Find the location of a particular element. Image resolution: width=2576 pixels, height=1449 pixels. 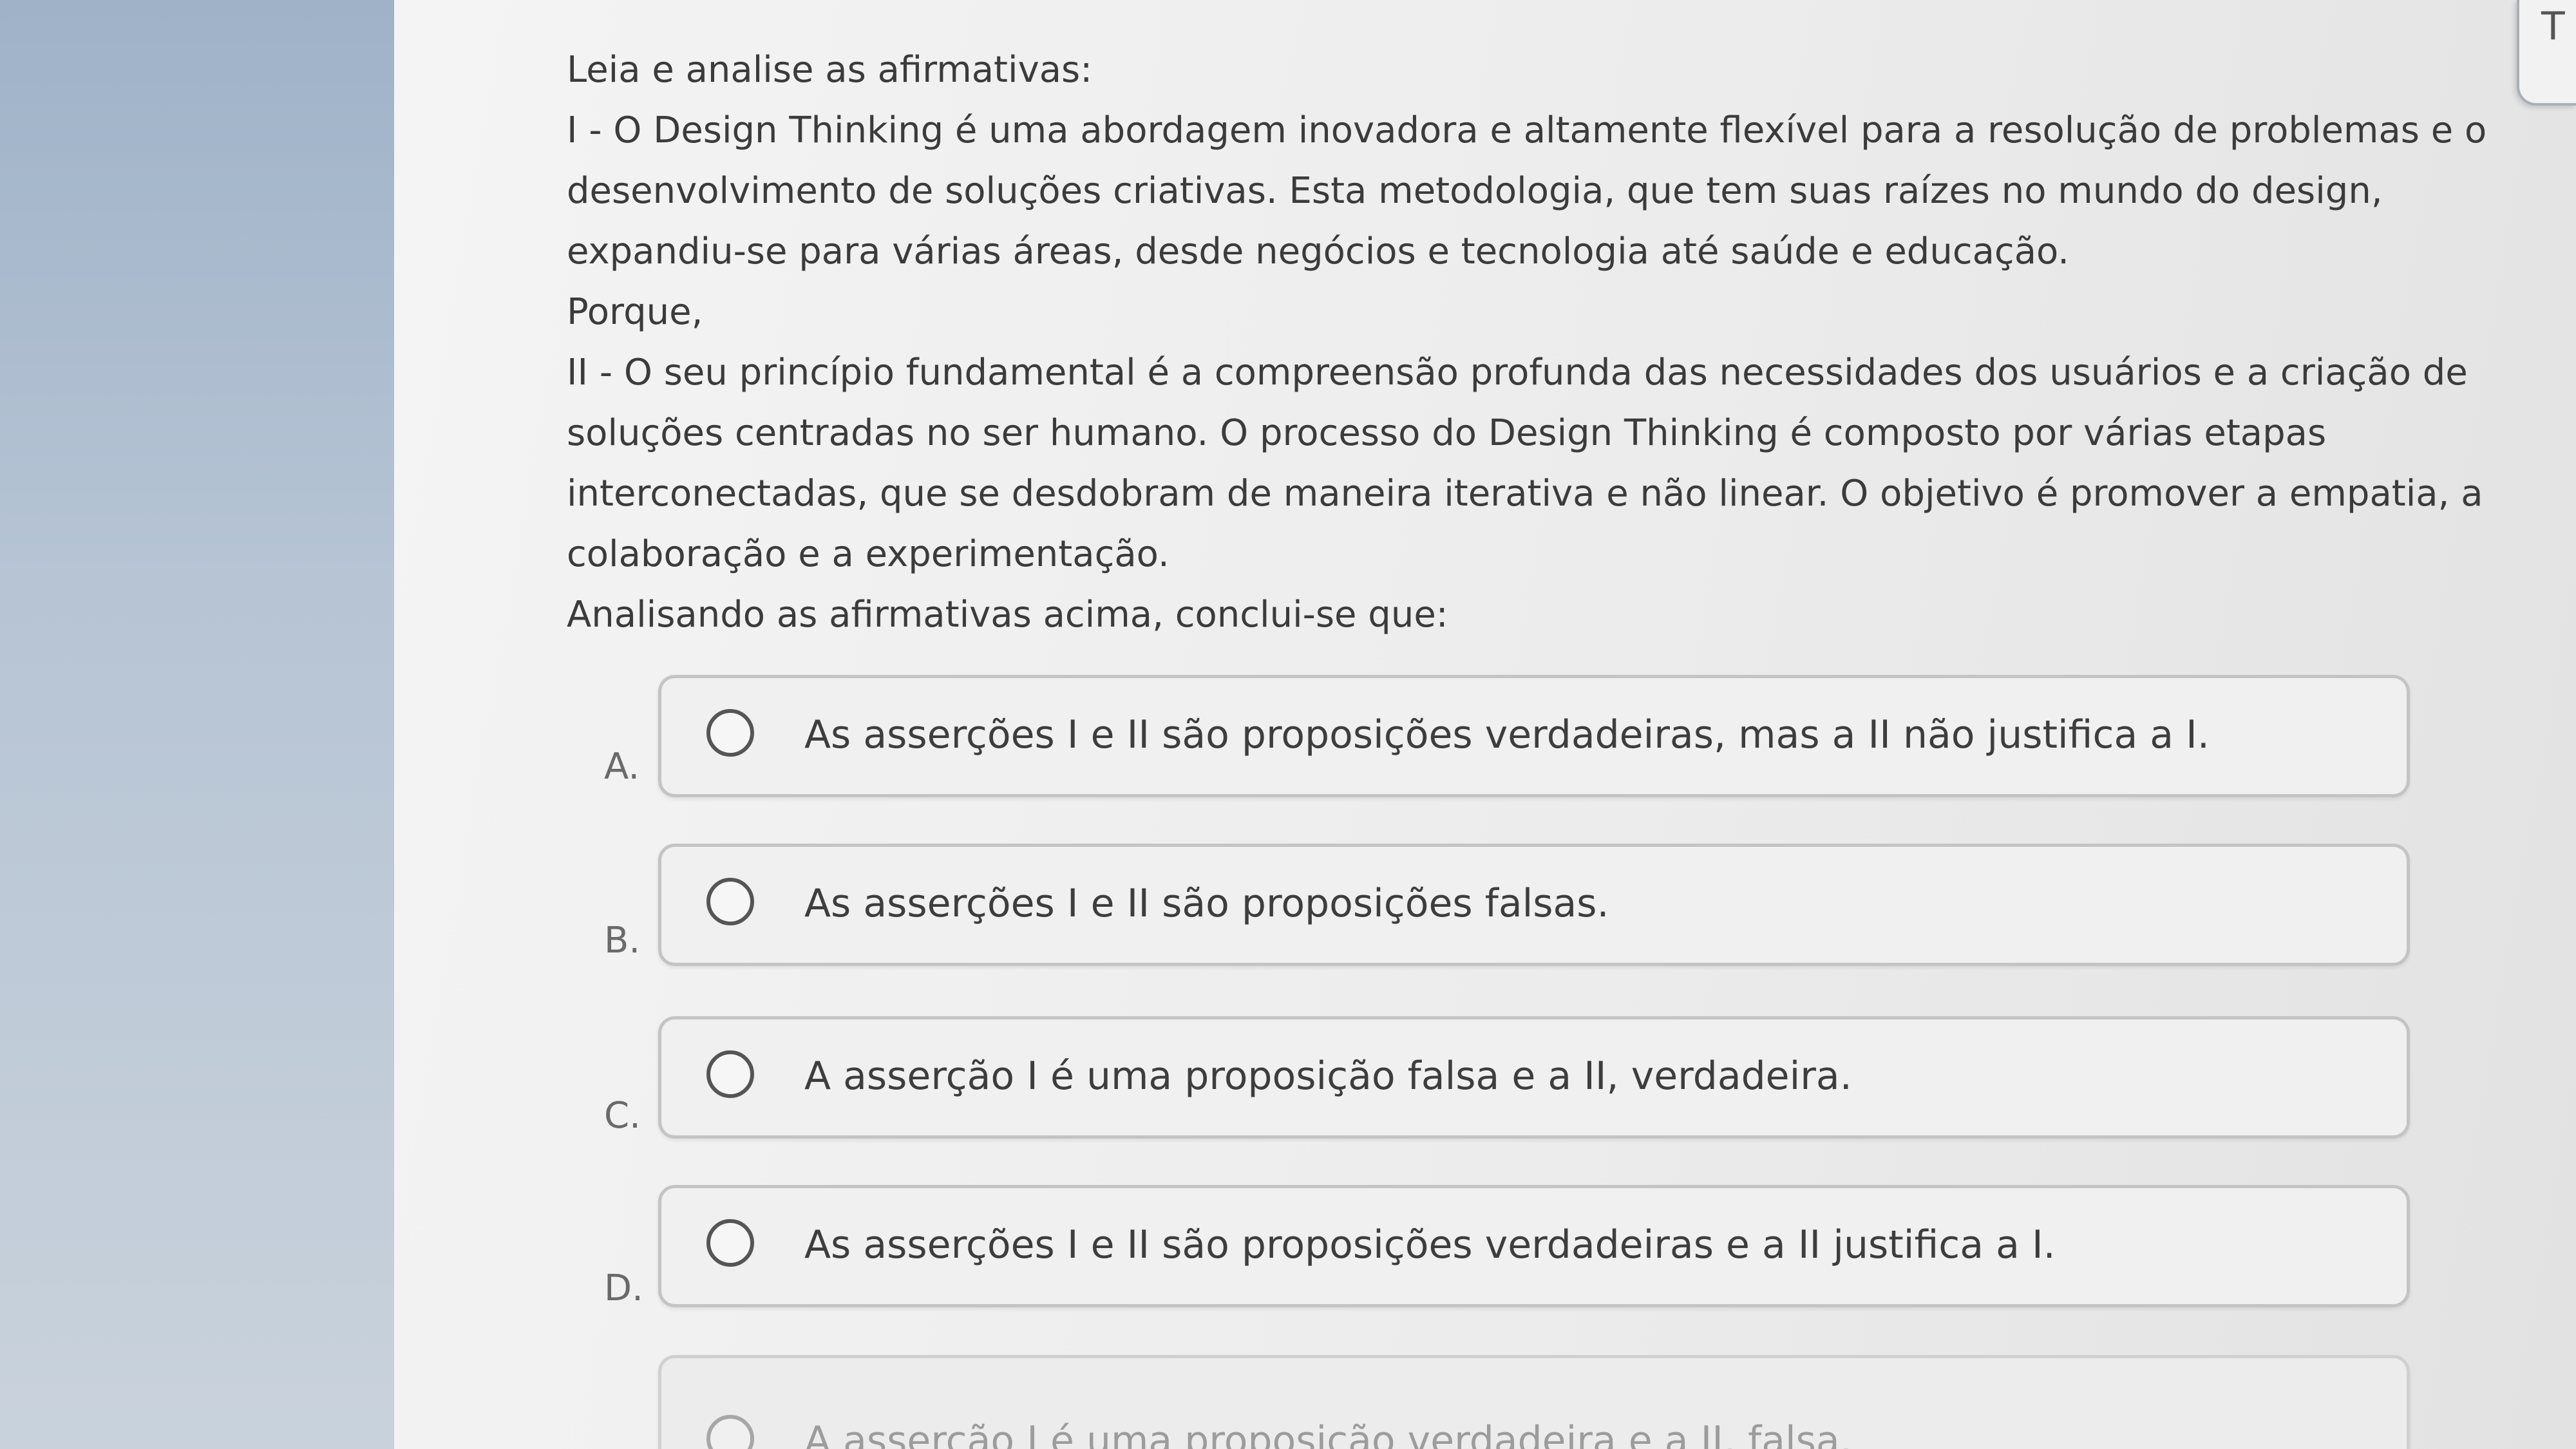

corner-tab: T is located at coordinates (2547, 53).